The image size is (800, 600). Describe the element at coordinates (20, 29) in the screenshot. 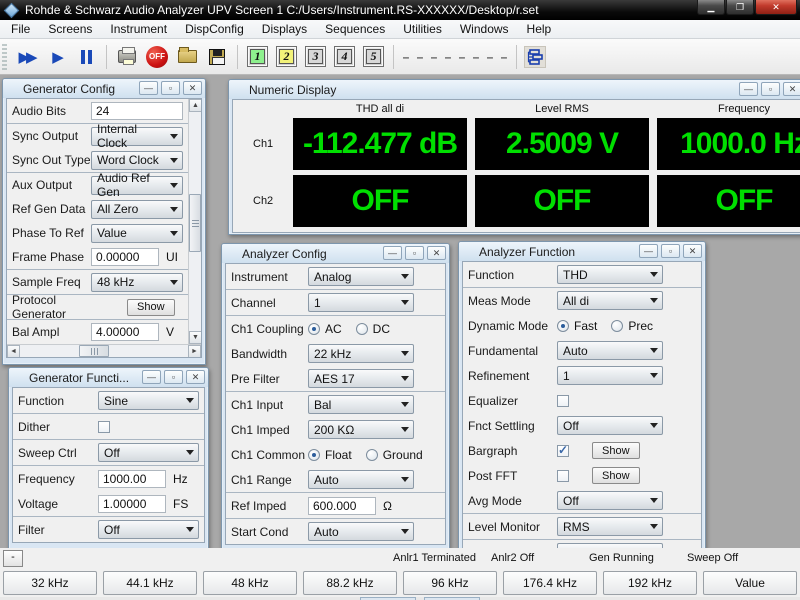

I see `menu-item-file: File` at that location.